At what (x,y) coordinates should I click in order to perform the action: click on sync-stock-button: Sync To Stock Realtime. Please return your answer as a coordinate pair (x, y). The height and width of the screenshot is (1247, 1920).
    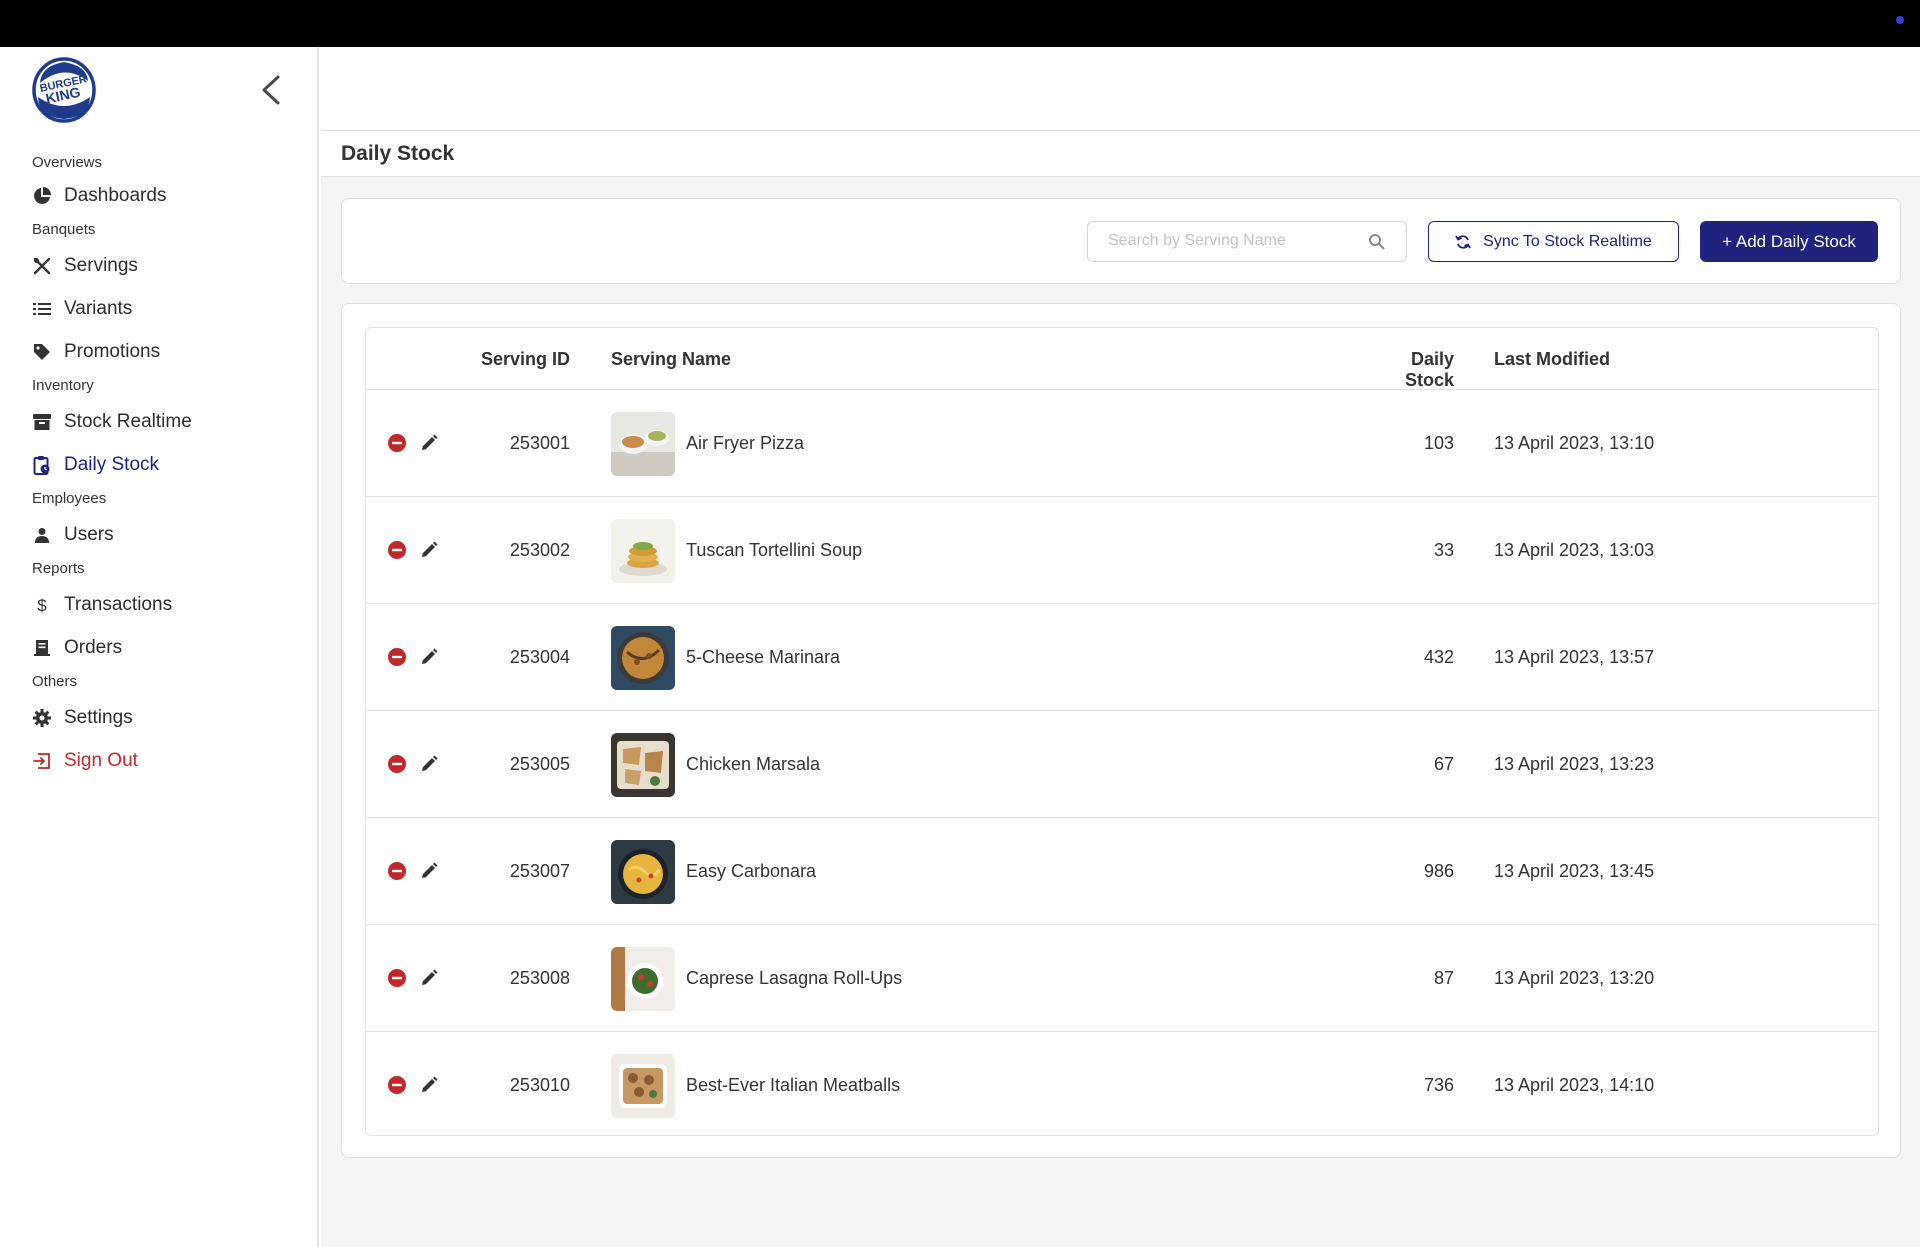
    Looking at the image, I should click on (1553, 241).